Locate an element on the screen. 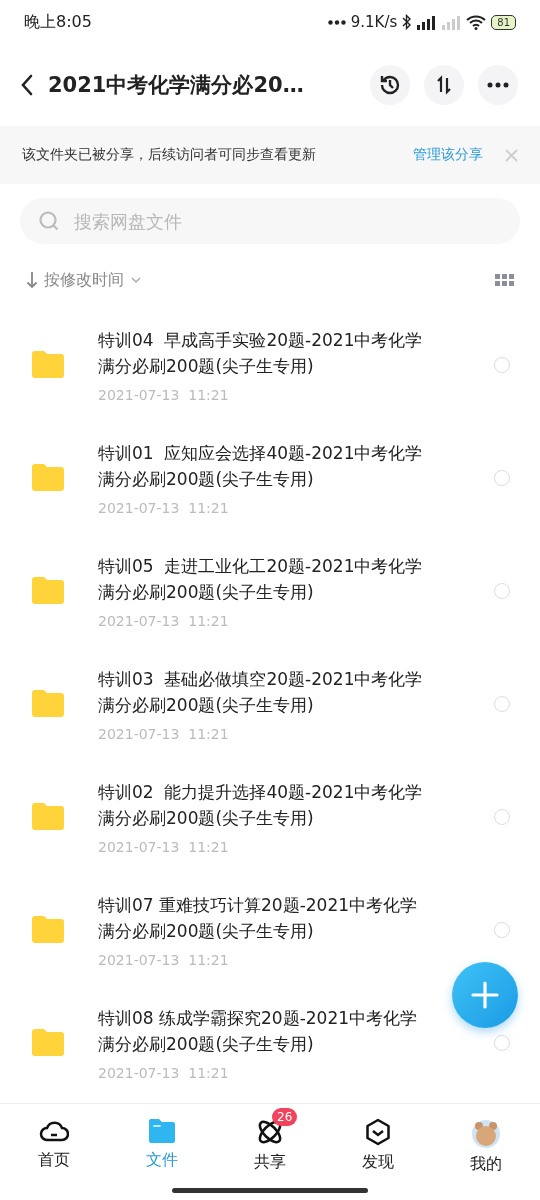 This screenshot has width=540, height=1200. more-button is located at coordinates (498, 85).